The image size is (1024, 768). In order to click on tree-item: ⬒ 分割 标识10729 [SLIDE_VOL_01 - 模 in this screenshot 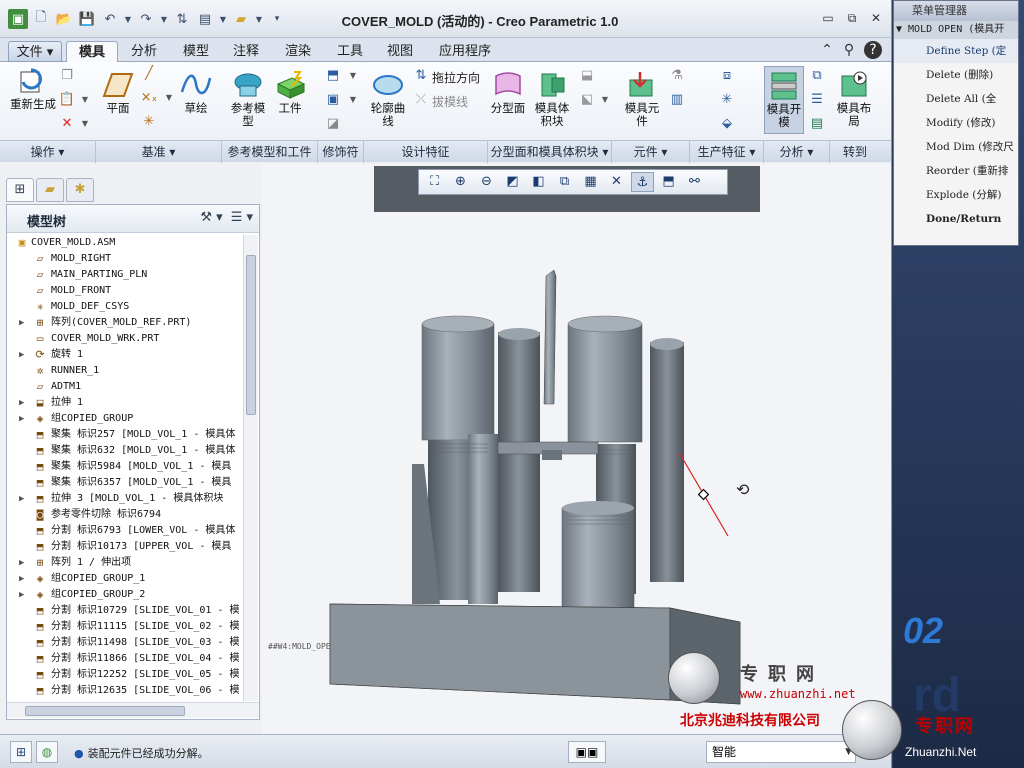, I will do `click(124, 611)`.